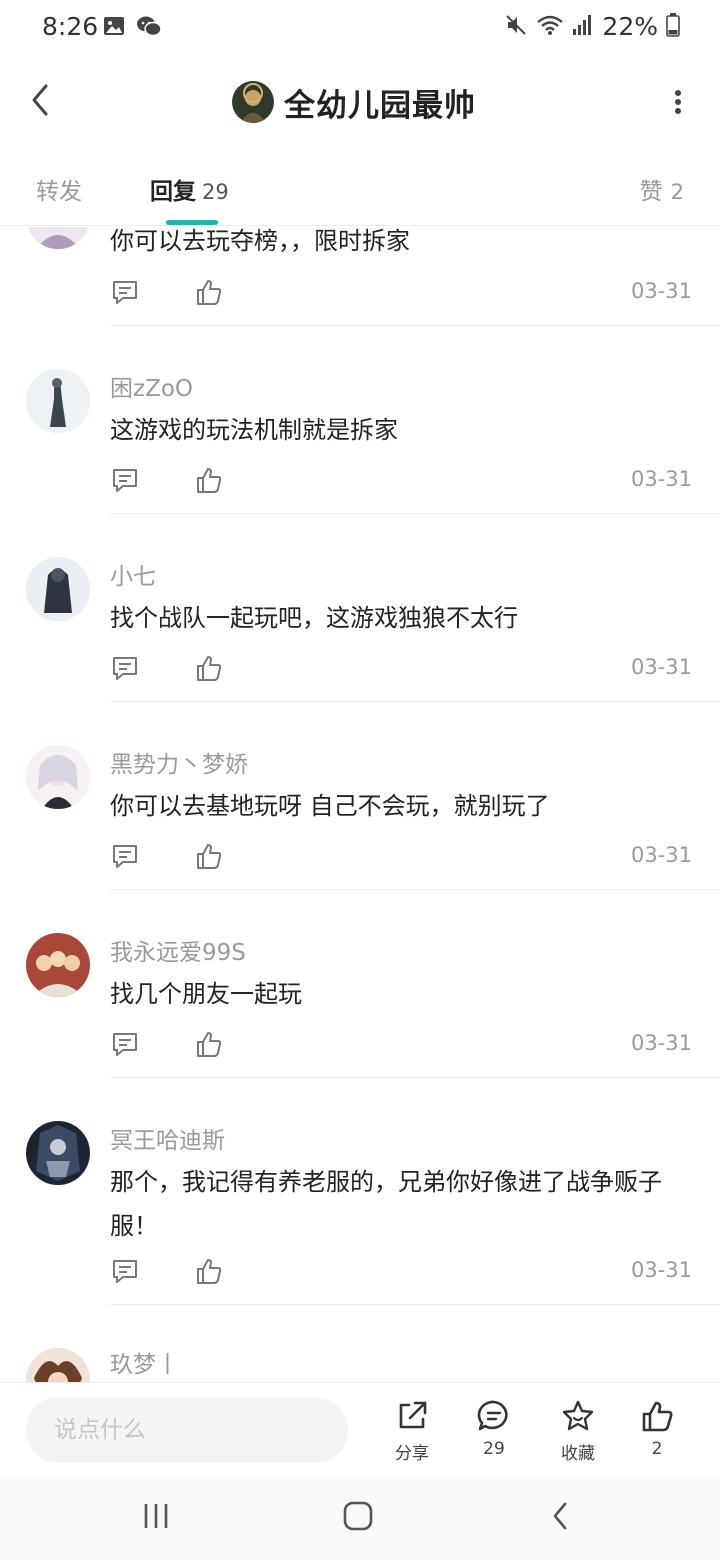 The image size is (720, 1560). I want to click on like-button: 2, so click(657, 1429).